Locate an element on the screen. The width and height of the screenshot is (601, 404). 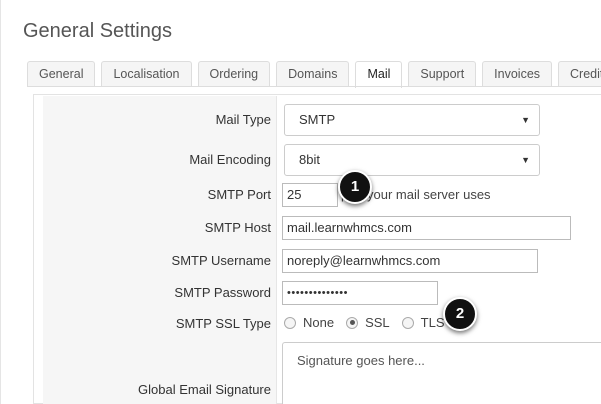
smtp-host-label: SMTP Host is located at coordinates (237, 227).